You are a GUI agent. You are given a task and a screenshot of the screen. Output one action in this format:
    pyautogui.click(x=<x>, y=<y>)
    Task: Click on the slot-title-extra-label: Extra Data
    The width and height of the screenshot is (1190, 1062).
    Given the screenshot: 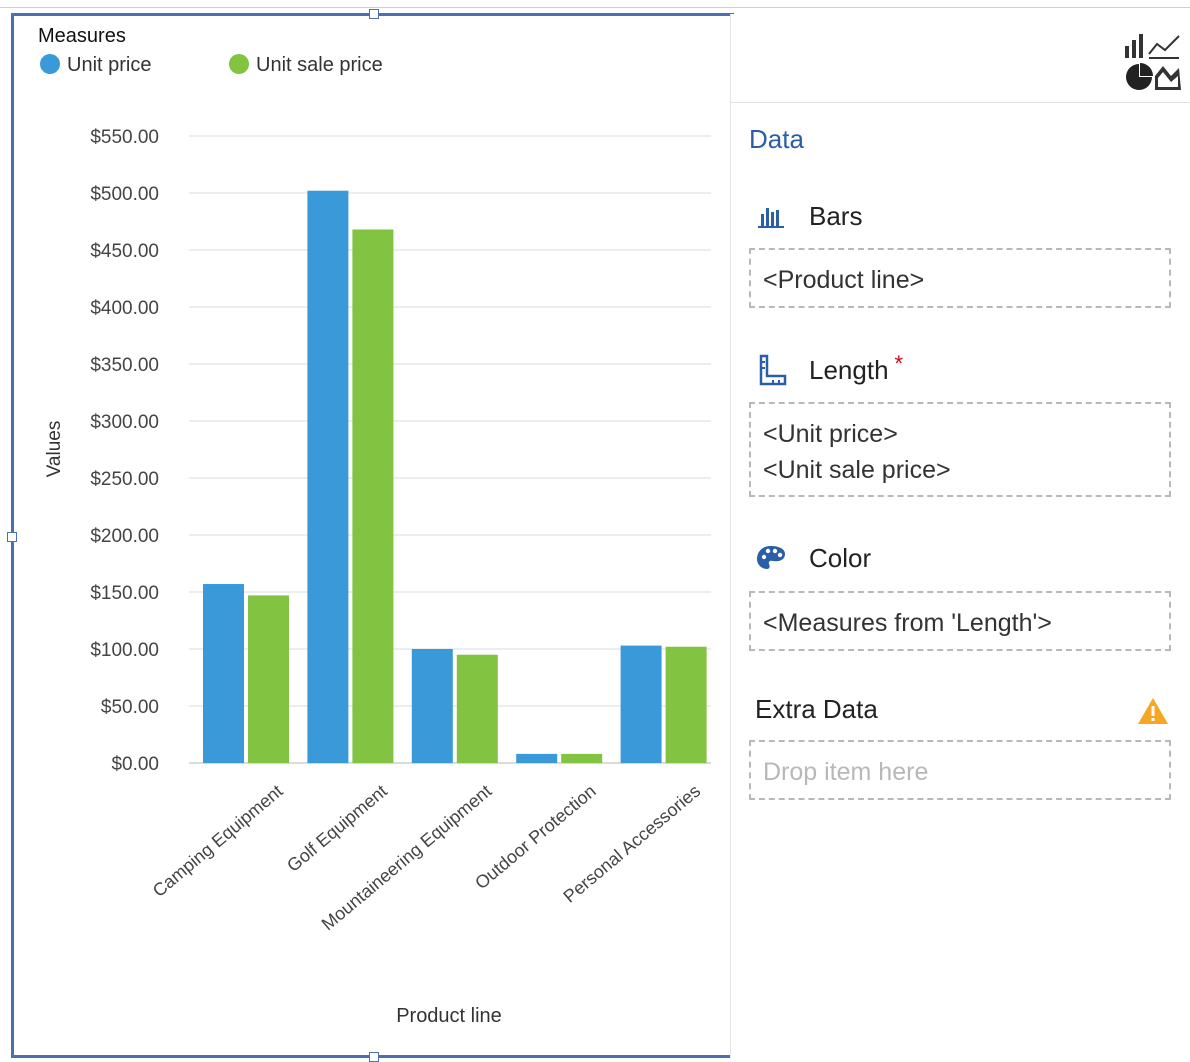 What is the action you would take?
    pyautogui.click(x=816, y=709)
    